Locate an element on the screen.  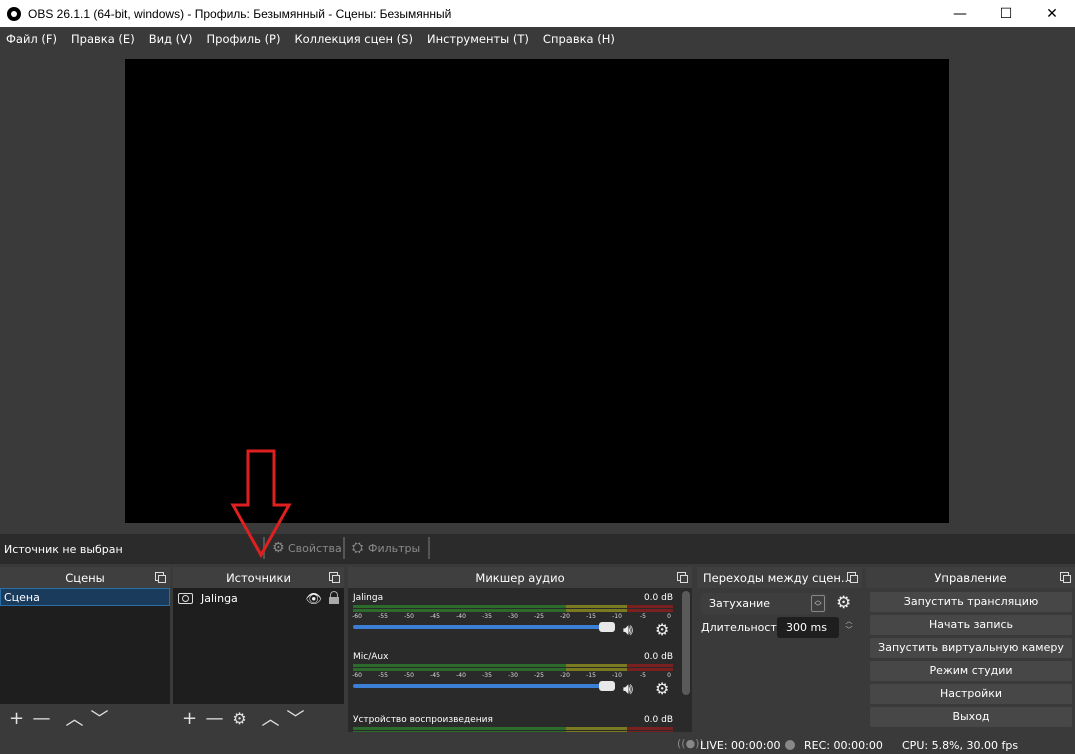
meter-tick-label: -30 is located at coordinates (513, 616).